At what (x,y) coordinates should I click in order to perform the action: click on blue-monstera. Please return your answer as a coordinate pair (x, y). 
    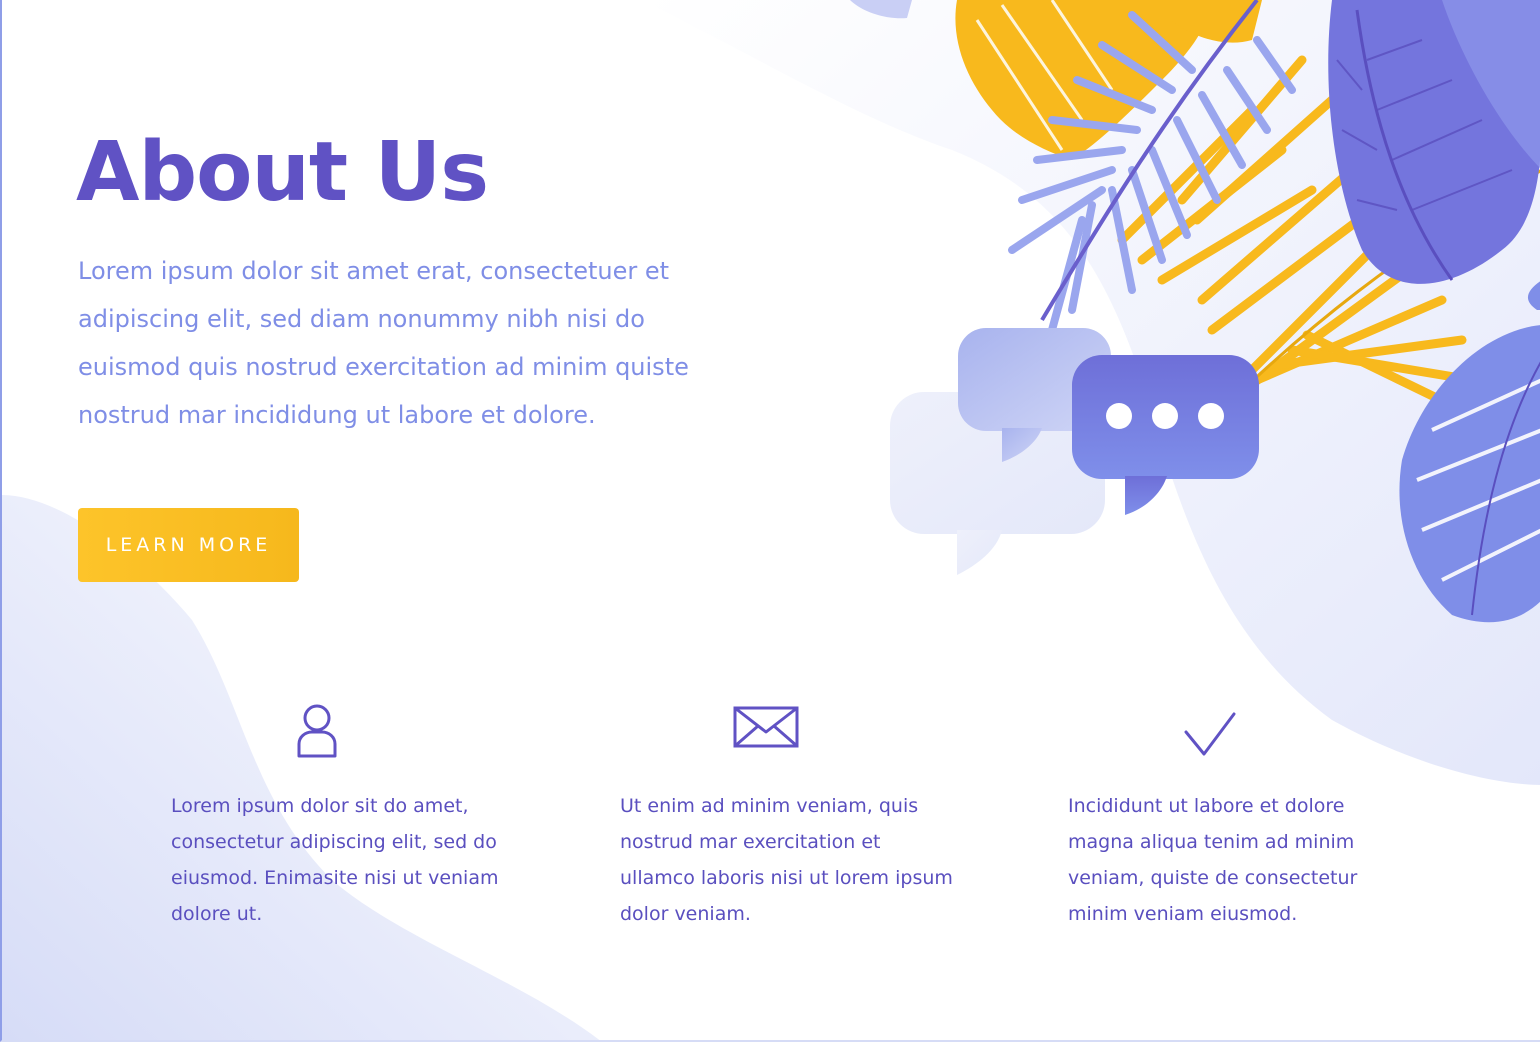
    Looking at the image, I should click on (1469, 452).